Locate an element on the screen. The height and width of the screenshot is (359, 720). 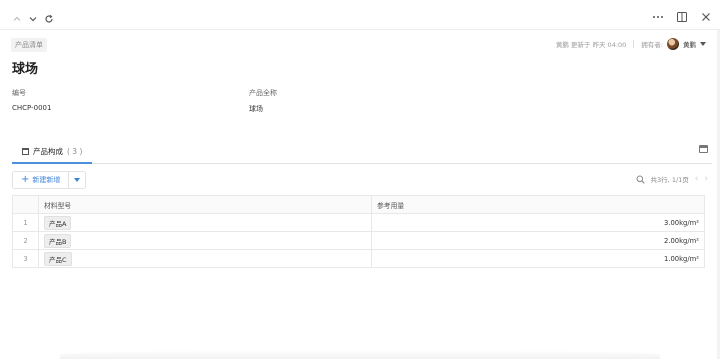
amount-cell: 3.00kg/m² is located at coordinates (538, 222).